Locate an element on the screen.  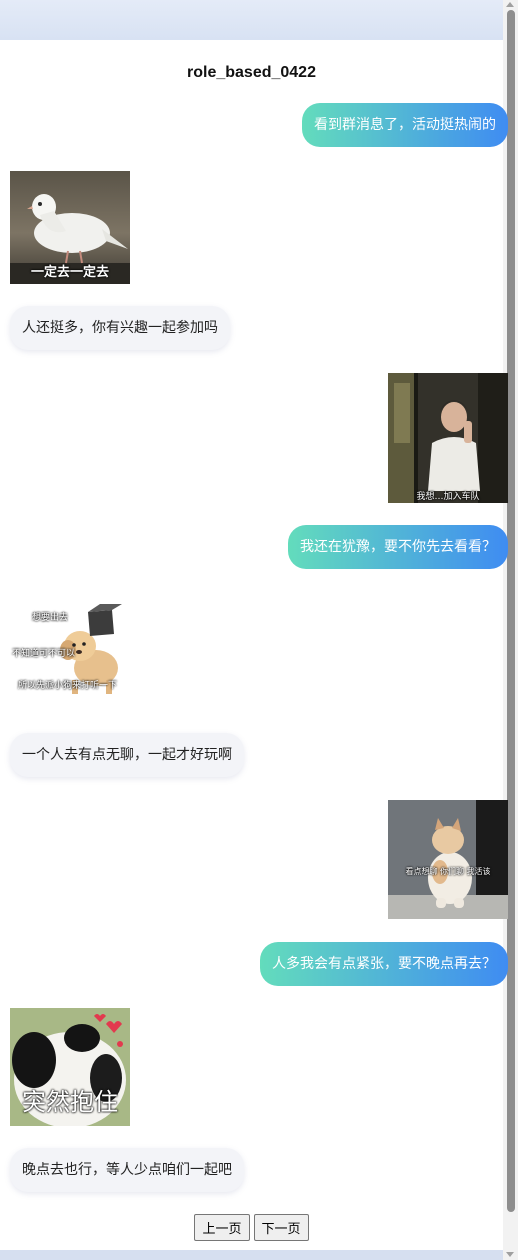
sticker-caption: 看点想聊 你们聊 我活该 is located at coordinates (448, 871).